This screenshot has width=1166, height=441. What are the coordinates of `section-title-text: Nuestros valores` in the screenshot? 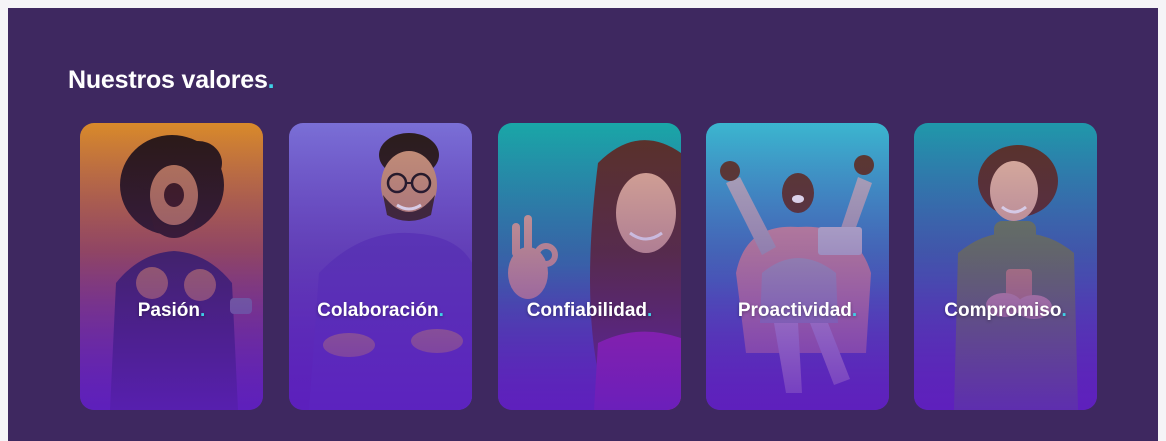 It's located at (168, 80).